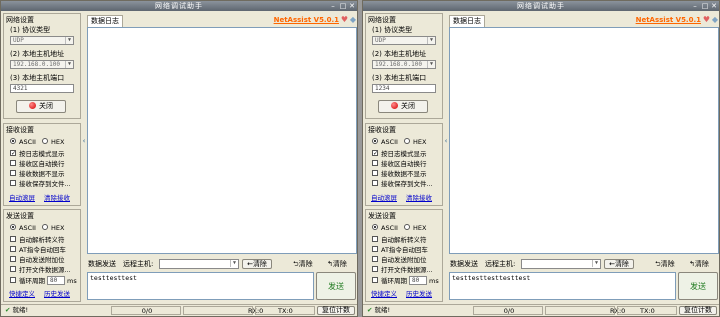 This screenshot has height=317, width=720. Describe the element at coordinates (404, 174) in the screenshot. I see `option-label: 接收数据不显示` at that location.